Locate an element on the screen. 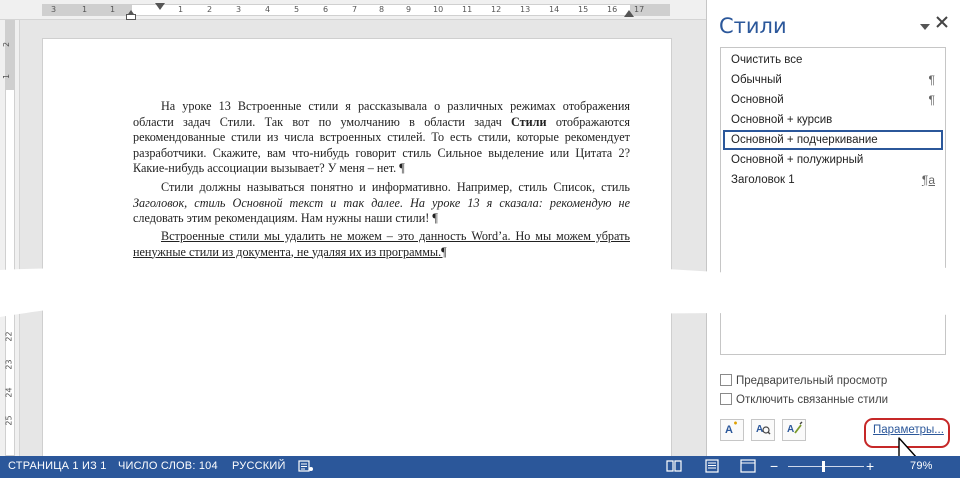 This screenshot has width=960, height=478. style-inspector-icon: A is located at coordinates (763, 429).